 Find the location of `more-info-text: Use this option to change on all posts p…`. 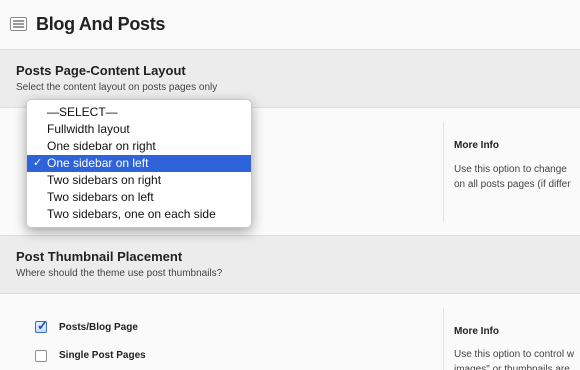

more-info-text: Use this option to change on all posts p… is located at coordinates (512, 177).